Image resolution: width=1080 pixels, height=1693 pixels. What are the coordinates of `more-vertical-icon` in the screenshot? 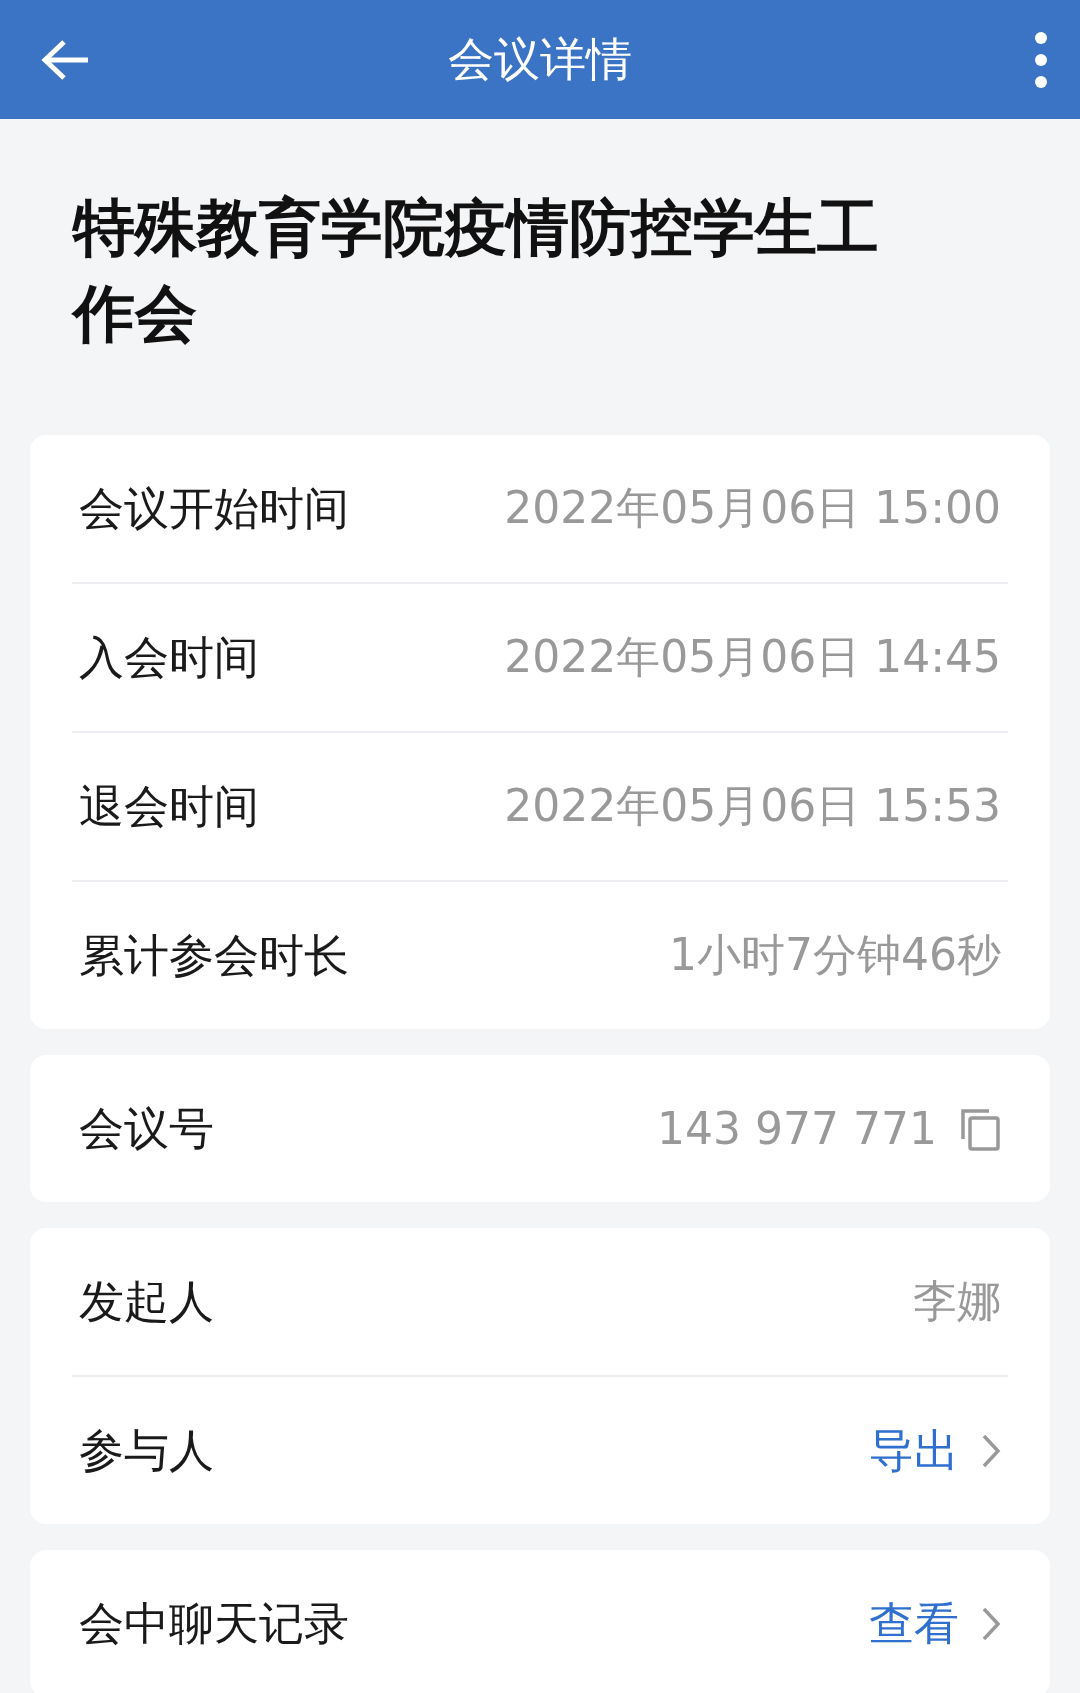 It's located at (1041, 59).